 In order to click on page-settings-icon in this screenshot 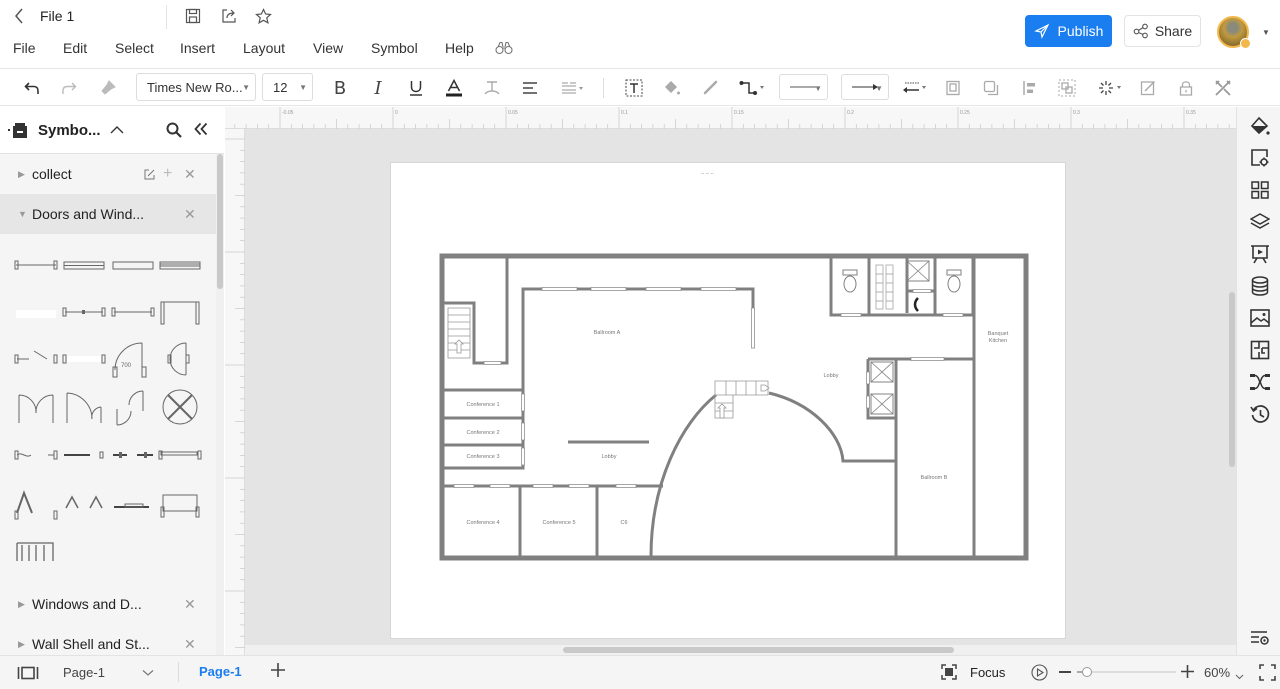, I will do `click(1260, 158)`.